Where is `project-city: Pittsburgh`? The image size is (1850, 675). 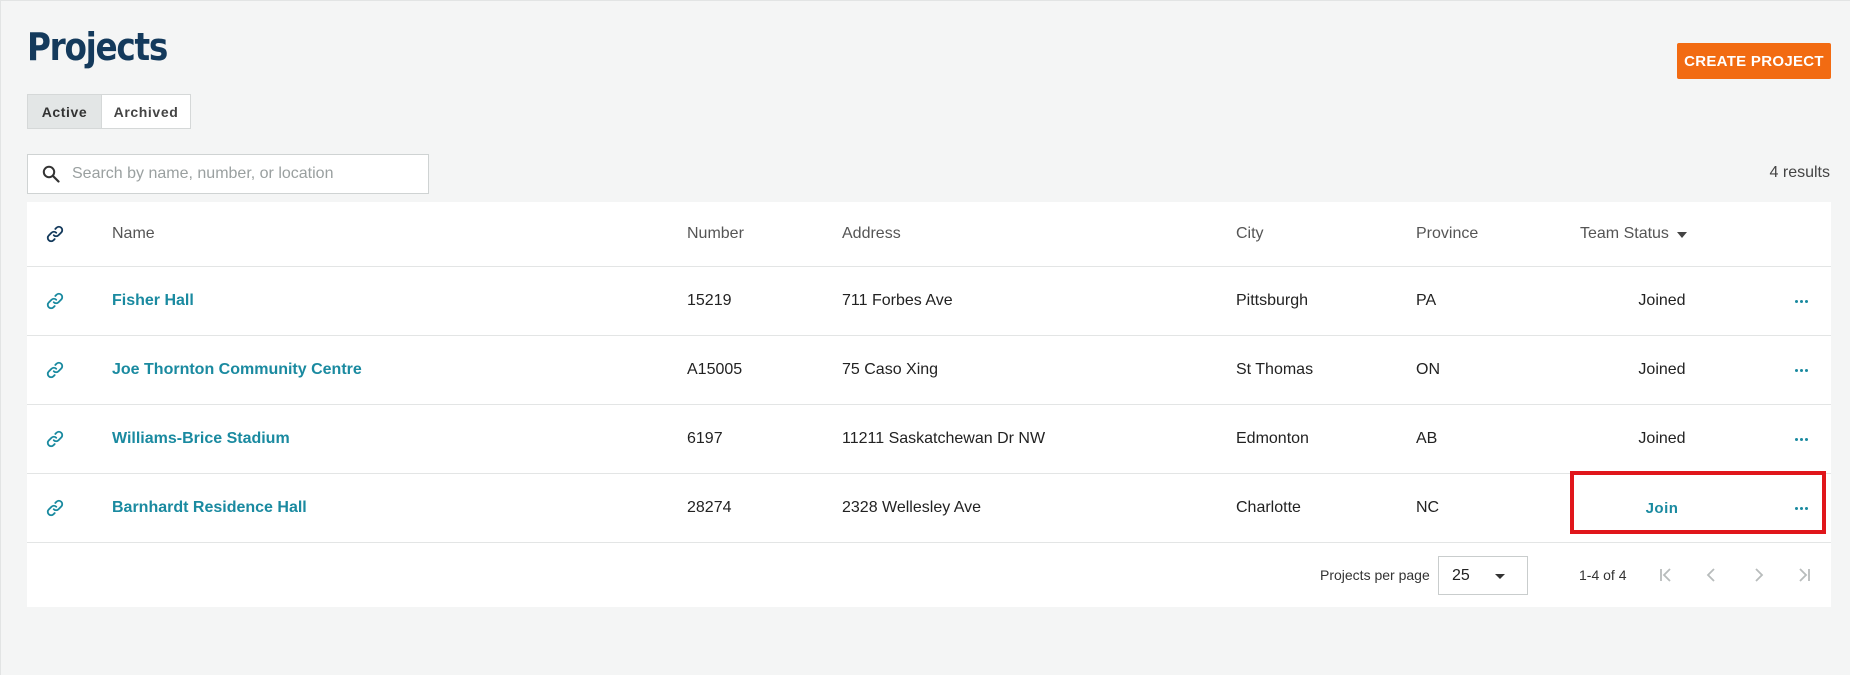
project-city: Pittsburgh is located at coordinates (1272, 300).